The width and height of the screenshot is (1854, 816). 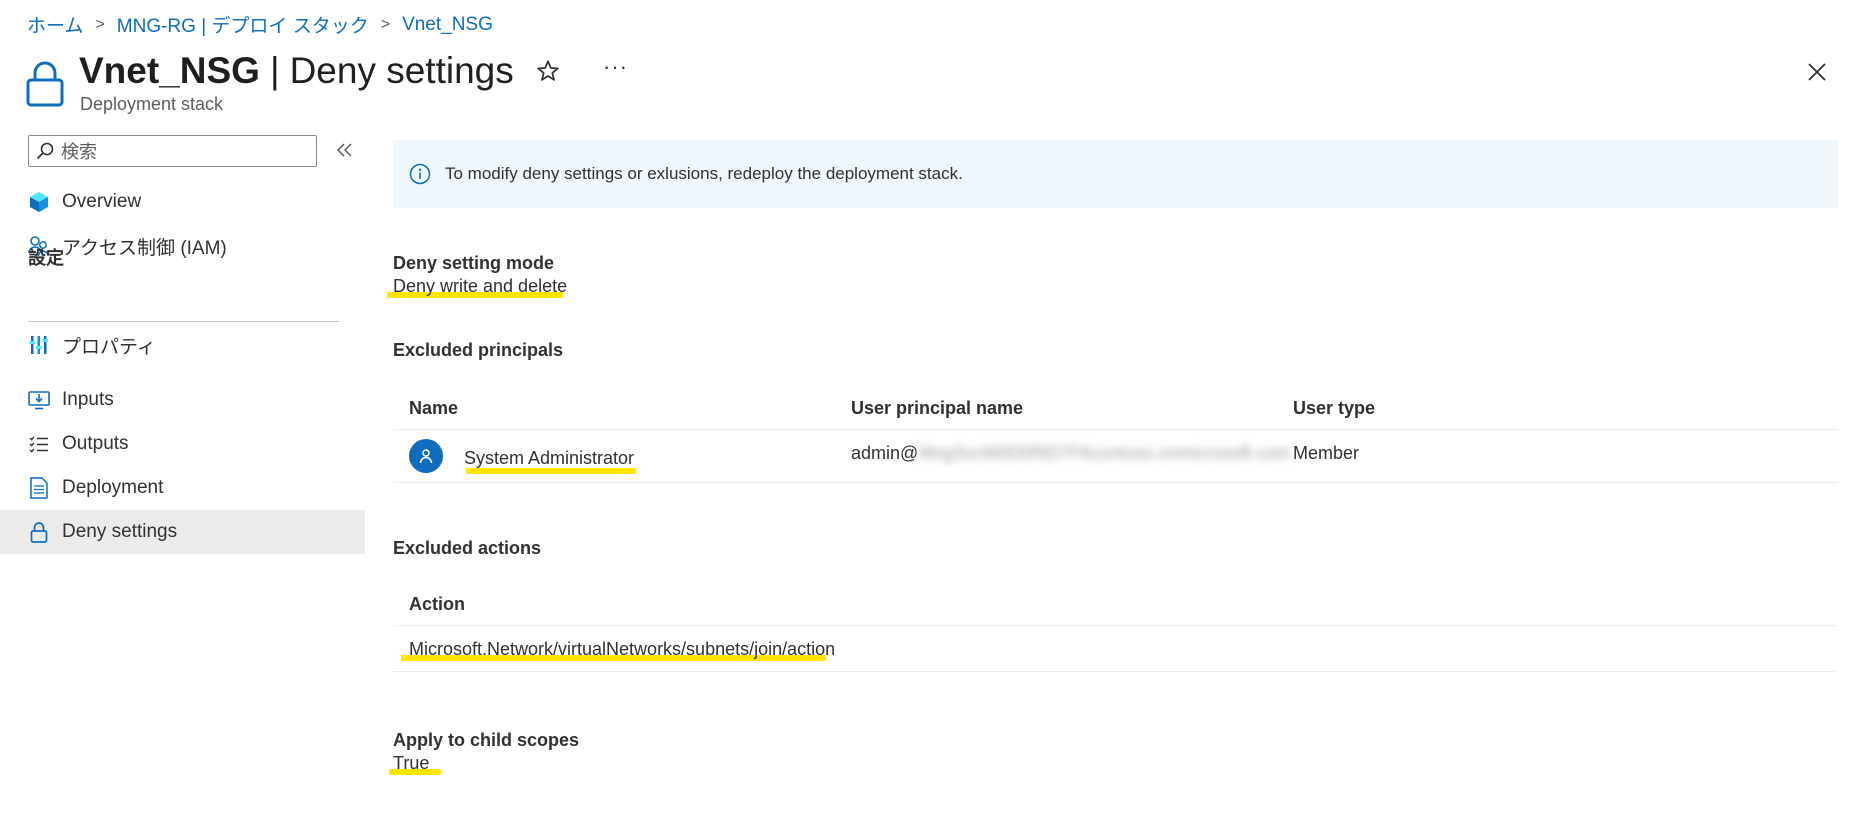 What do you see at coordinates (1334, 408) in the screenshot?
I see `column-header-user-type: User type` at bounding box center [1334, 408].